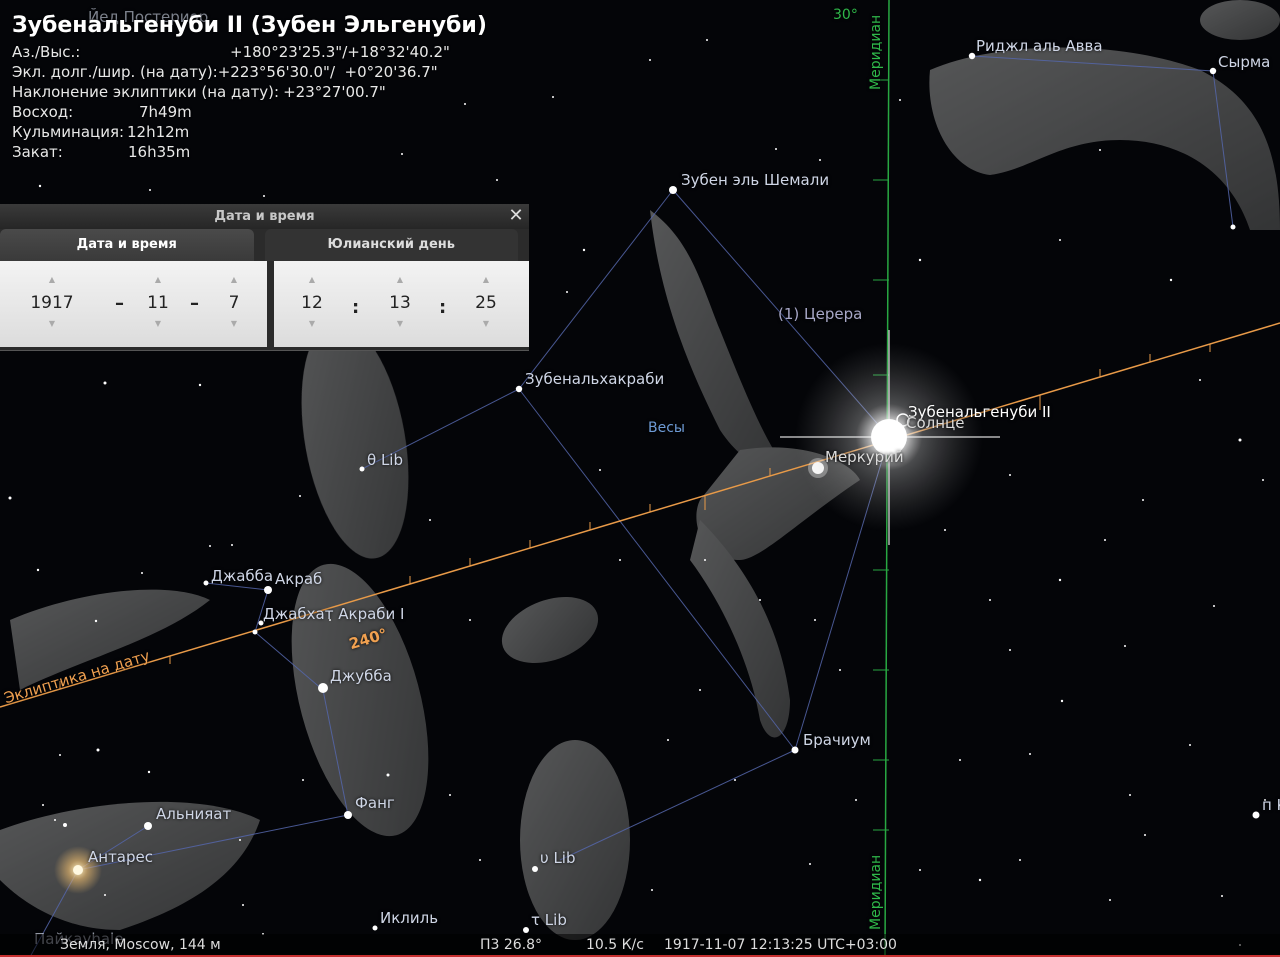 The height and width of the screenshot is (957, 1280). I want to click on info-label: Восход:, so click(43, 112).